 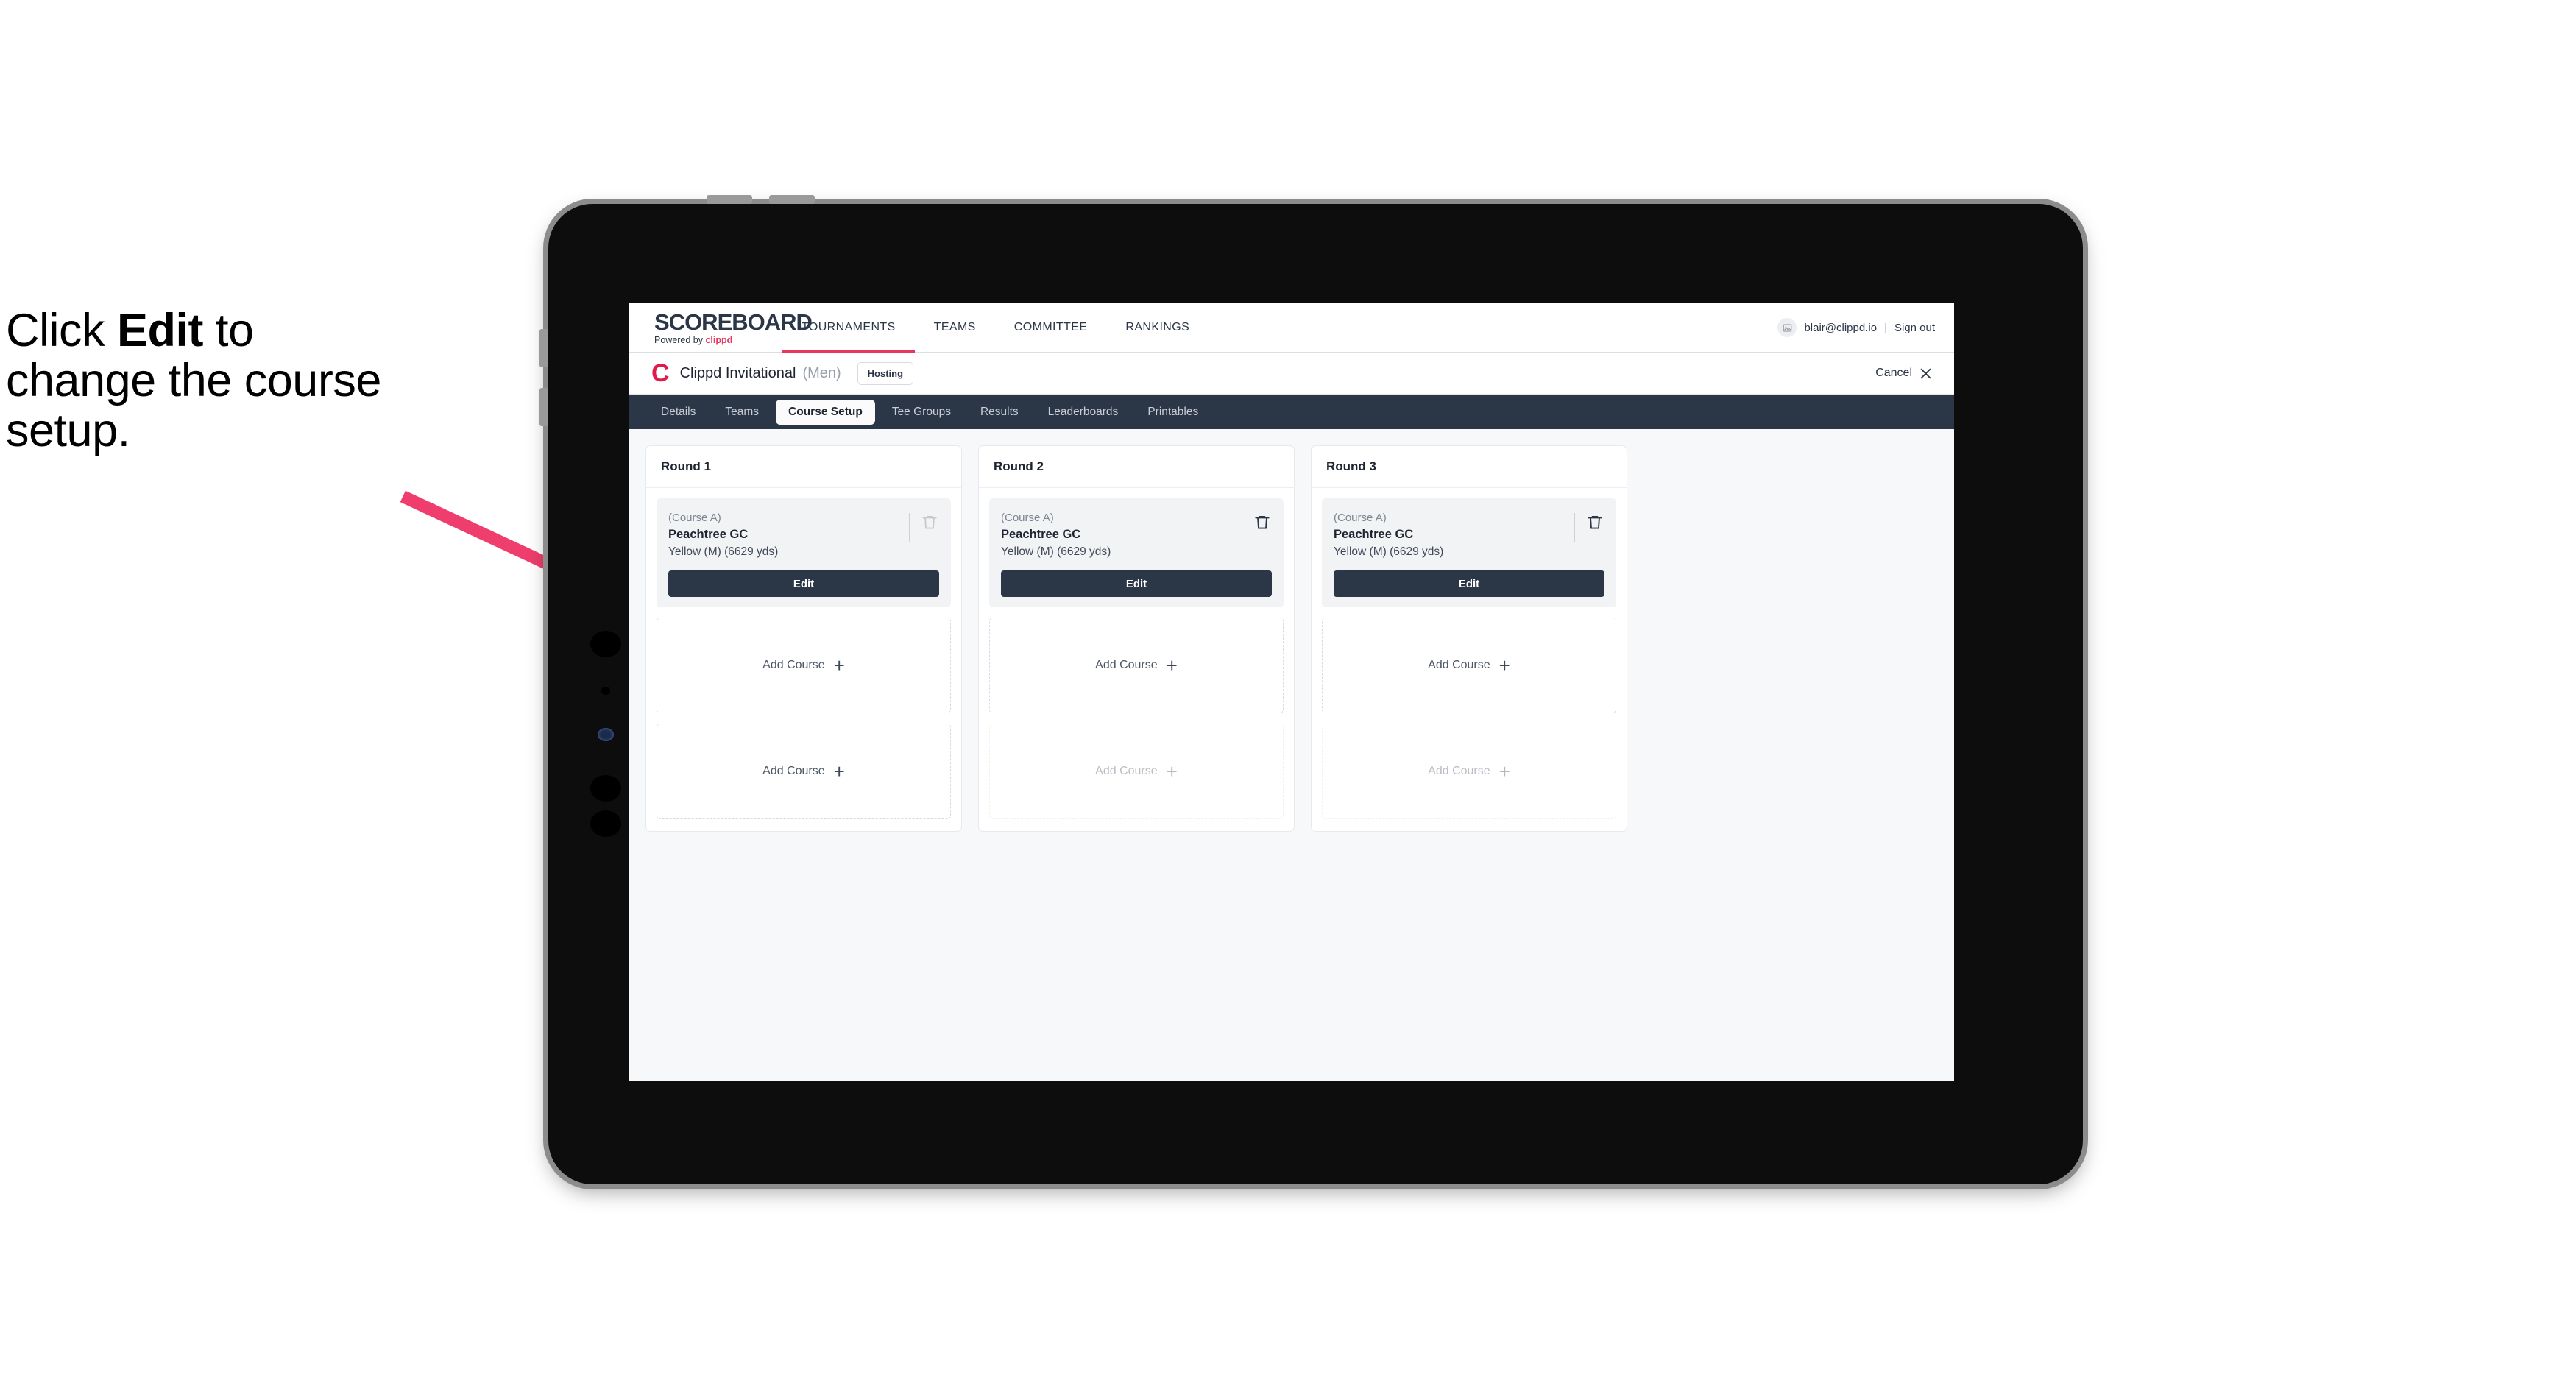 What do you see at coordinates (1051, 328) in the screenshot?
I see `nav-committee: COMMITTEE` at bounding box center [1051, 328].